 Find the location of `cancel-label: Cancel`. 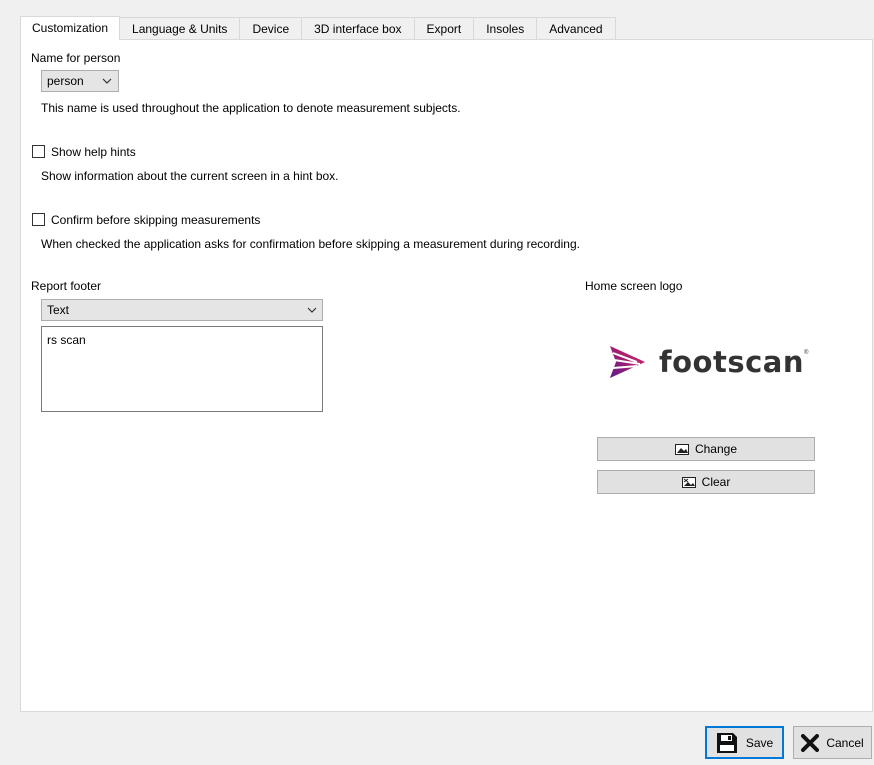

cancel-label: Cancel is located at coordinates (845, 742).